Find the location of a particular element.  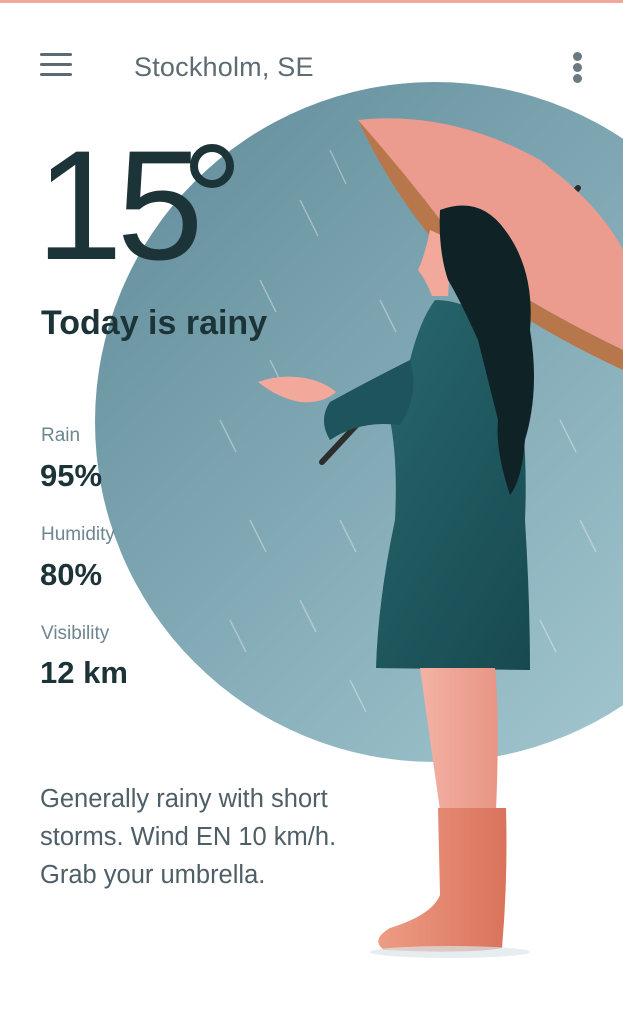

legs is located at coordinates (459, 739).